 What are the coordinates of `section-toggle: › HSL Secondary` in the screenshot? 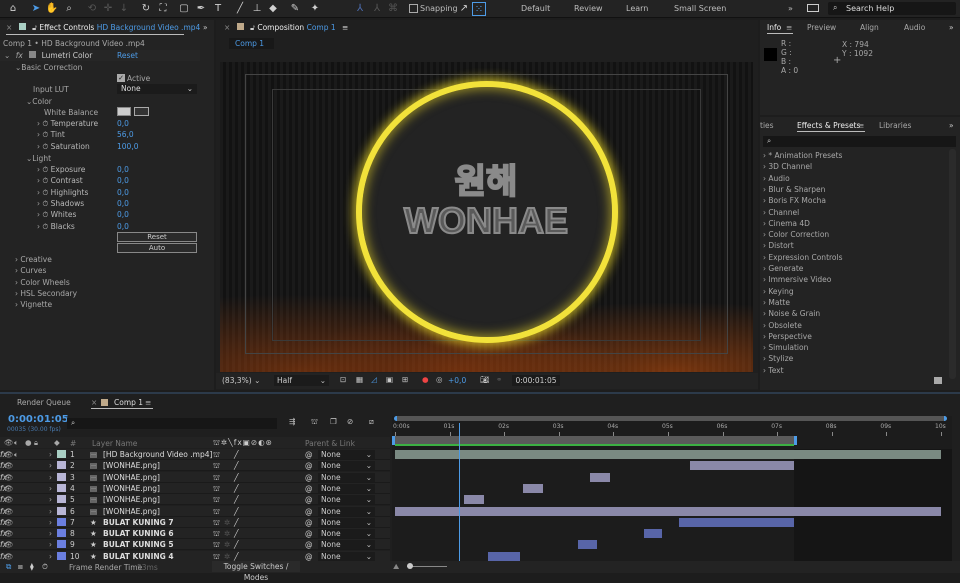 It's located at (46, 293).